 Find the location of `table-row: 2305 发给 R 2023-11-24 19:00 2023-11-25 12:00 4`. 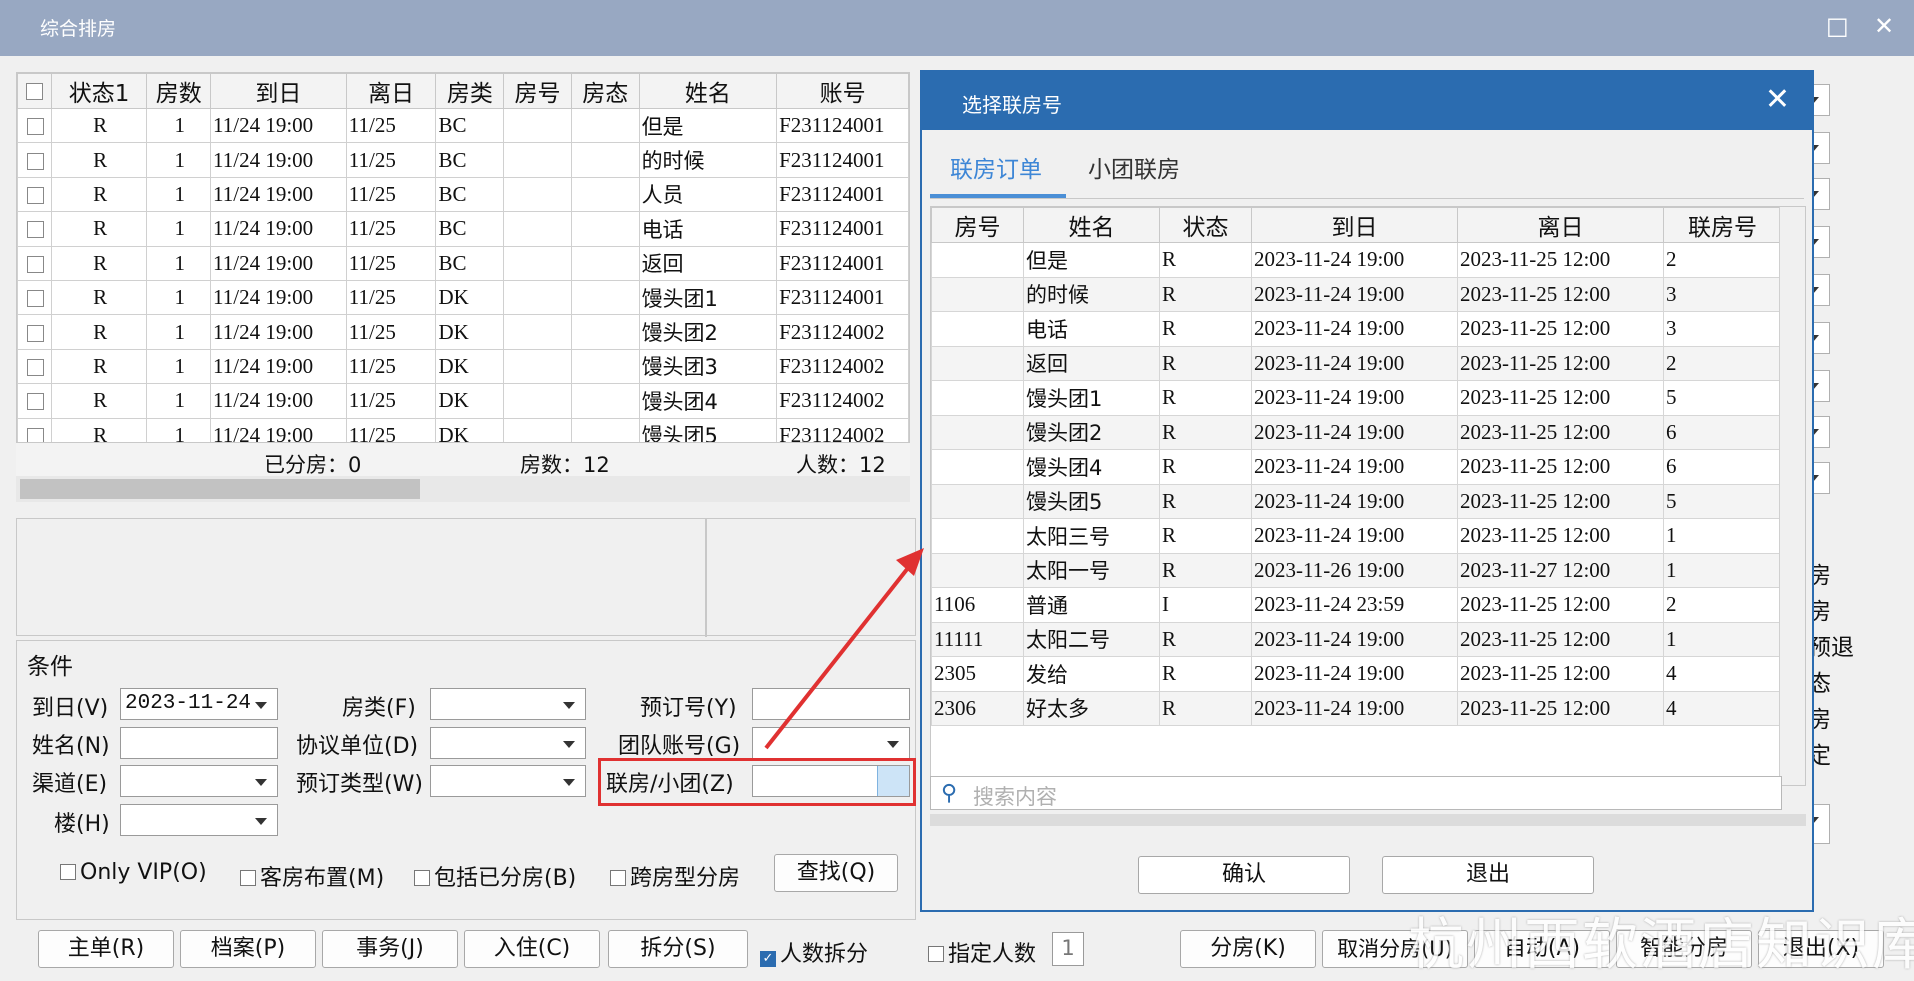

table-row: 2305 发给 R 2023-11-24 19:00 2023-11-25 12:00 4 is located at coordinates (1356, 674).